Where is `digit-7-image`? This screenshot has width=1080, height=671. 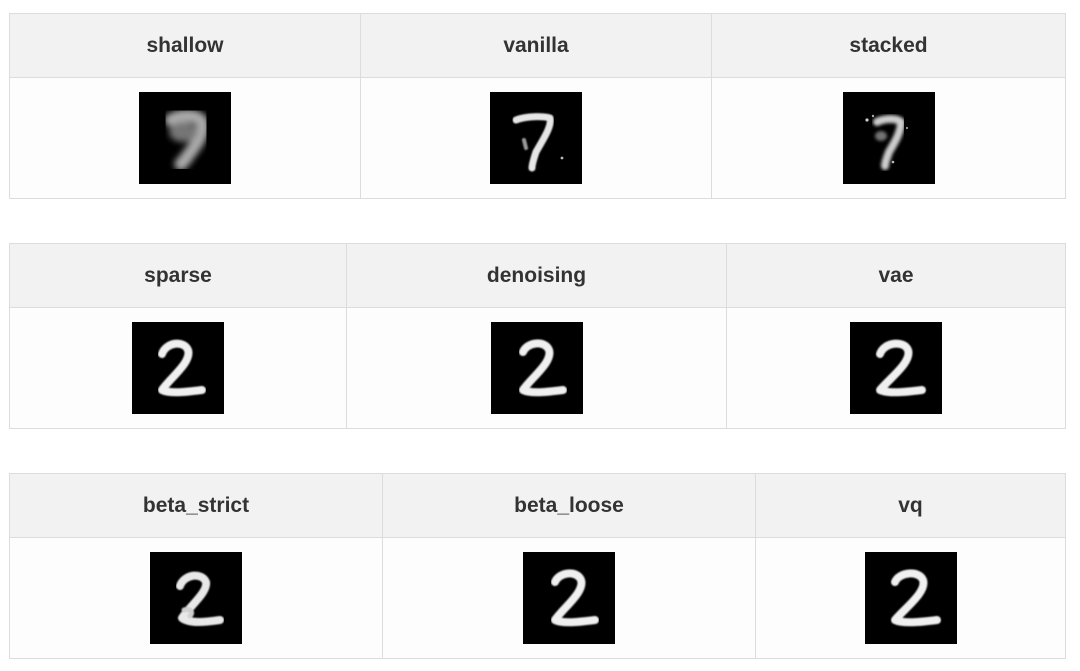 digit-7-image is located at coordinates (536, 138).